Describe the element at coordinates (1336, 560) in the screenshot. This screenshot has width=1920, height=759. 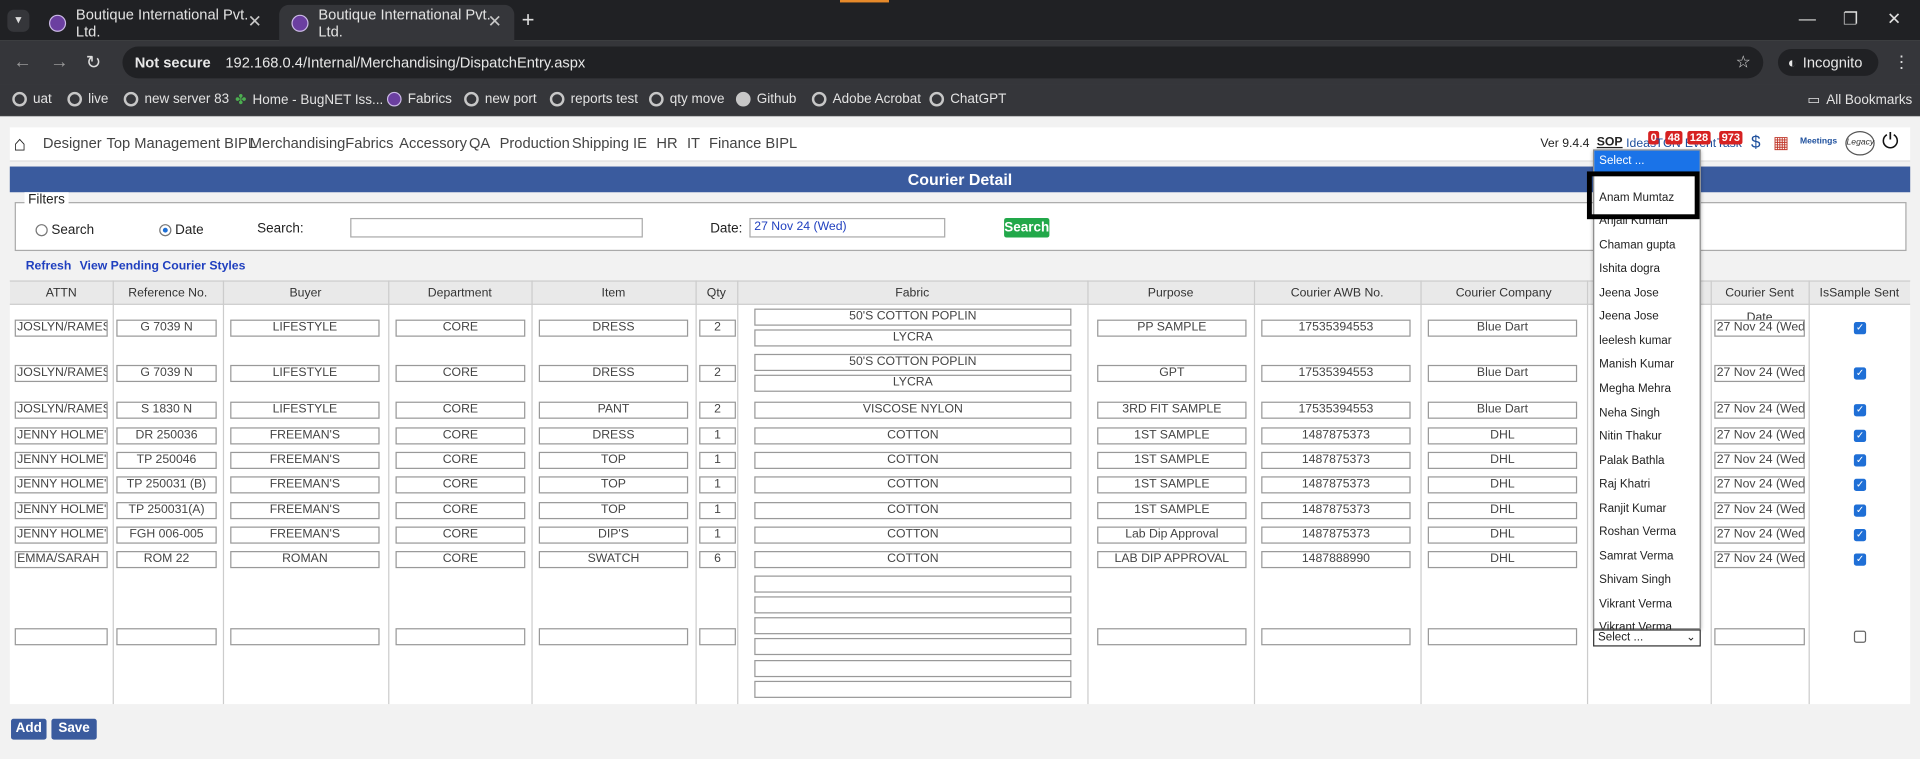
I see `awb-input: 1487888990` at that location.